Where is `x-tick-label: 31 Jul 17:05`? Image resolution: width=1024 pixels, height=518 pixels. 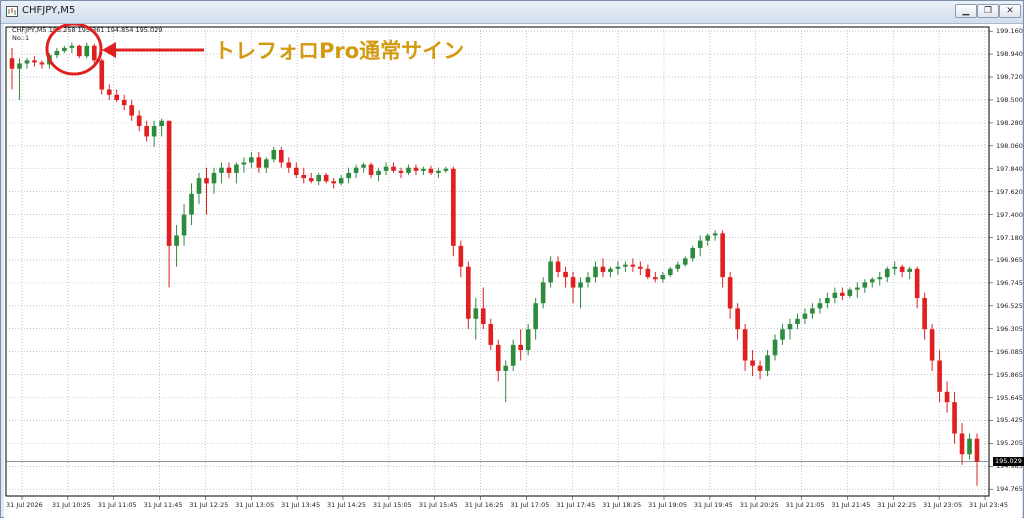
x-tick-label: 31 Jul 17:05 is located at coordinates (530, 505).